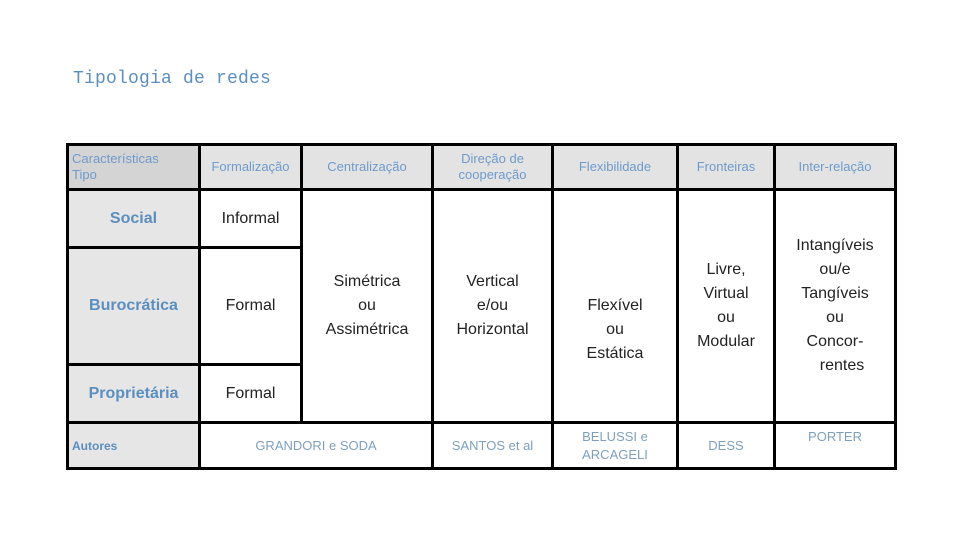 Image resolution: width=960 pixels, height=540 pixels. I want to click on line: Virtual, so click(726, 293).